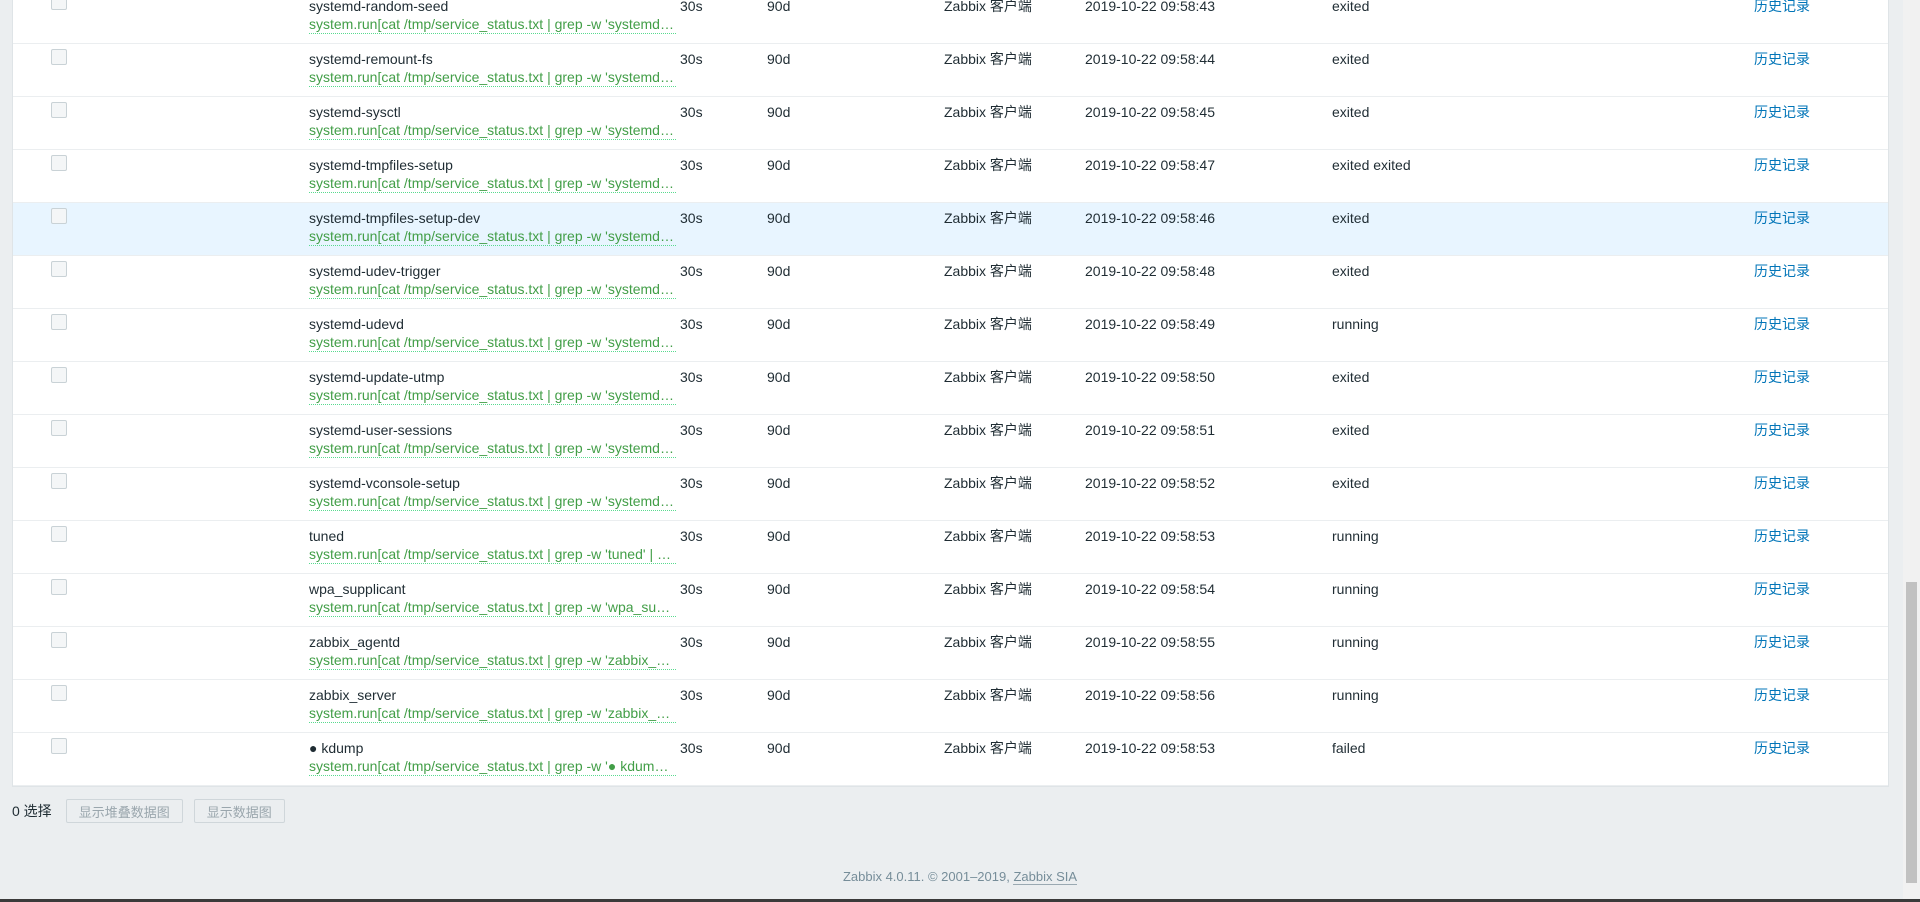  Describe the element at coordinates (1150, 218) in the screenshot. I see `item-last-check: 2019-10-22 09:58:46` at that location.